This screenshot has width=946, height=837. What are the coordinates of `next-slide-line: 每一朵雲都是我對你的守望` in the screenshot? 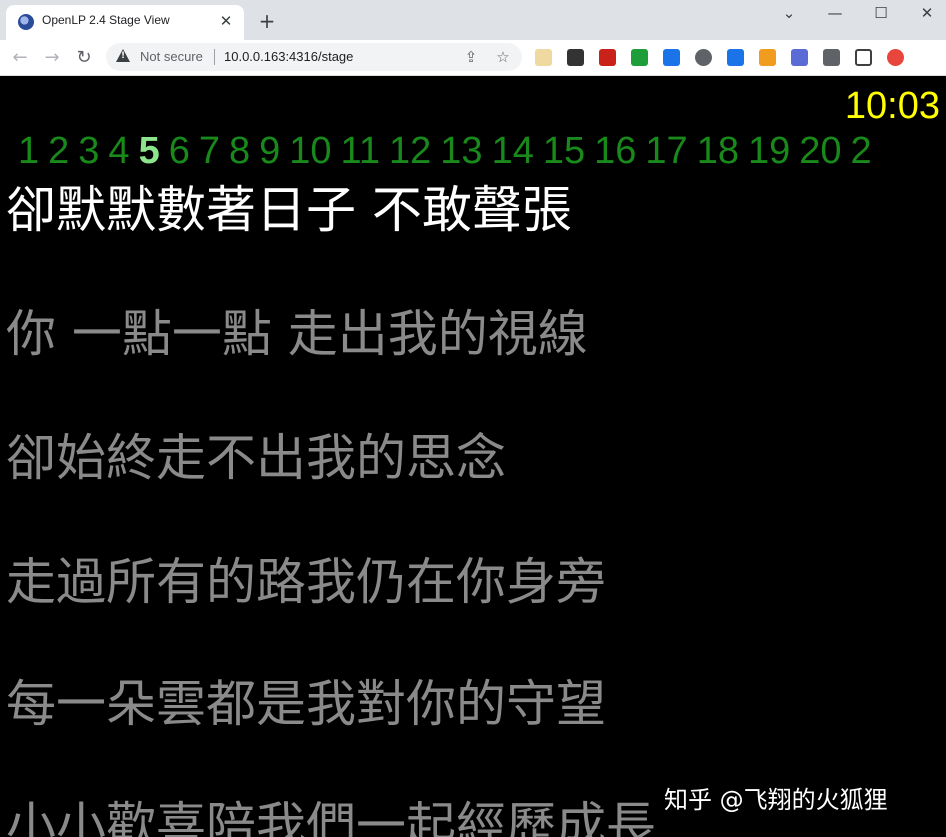 It's located at (306, 704).